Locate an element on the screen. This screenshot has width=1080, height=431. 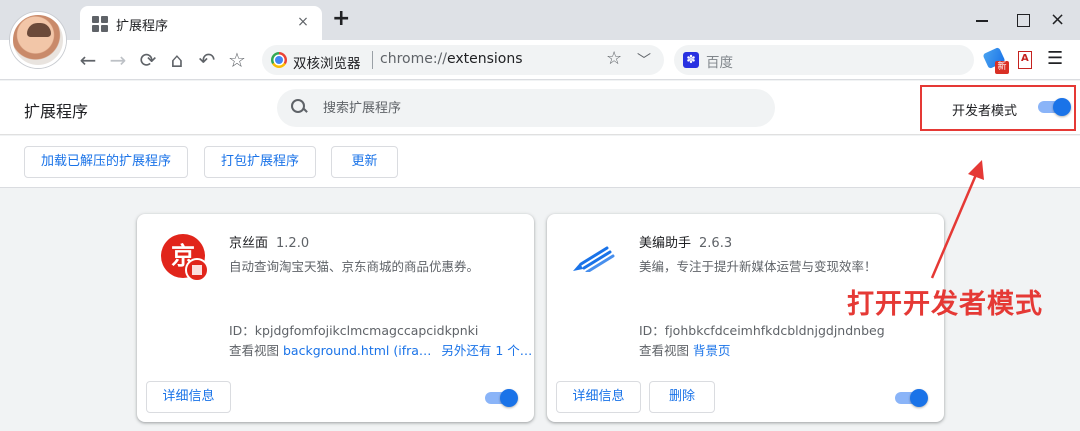
extension-version: 2.6.3 is located at coordinates (716, 243).